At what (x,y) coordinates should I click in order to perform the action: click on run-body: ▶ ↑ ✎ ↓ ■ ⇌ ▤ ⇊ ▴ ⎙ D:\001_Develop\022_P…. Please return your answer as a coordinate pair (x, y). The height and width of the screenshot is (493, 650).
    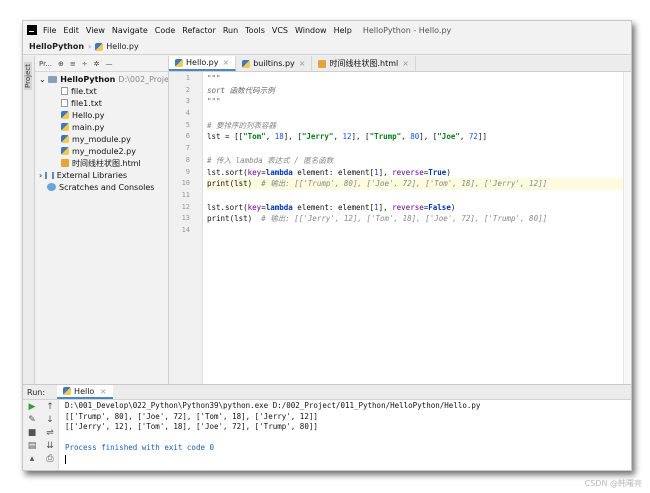
    Looking at the image, I should click on (327, 435).